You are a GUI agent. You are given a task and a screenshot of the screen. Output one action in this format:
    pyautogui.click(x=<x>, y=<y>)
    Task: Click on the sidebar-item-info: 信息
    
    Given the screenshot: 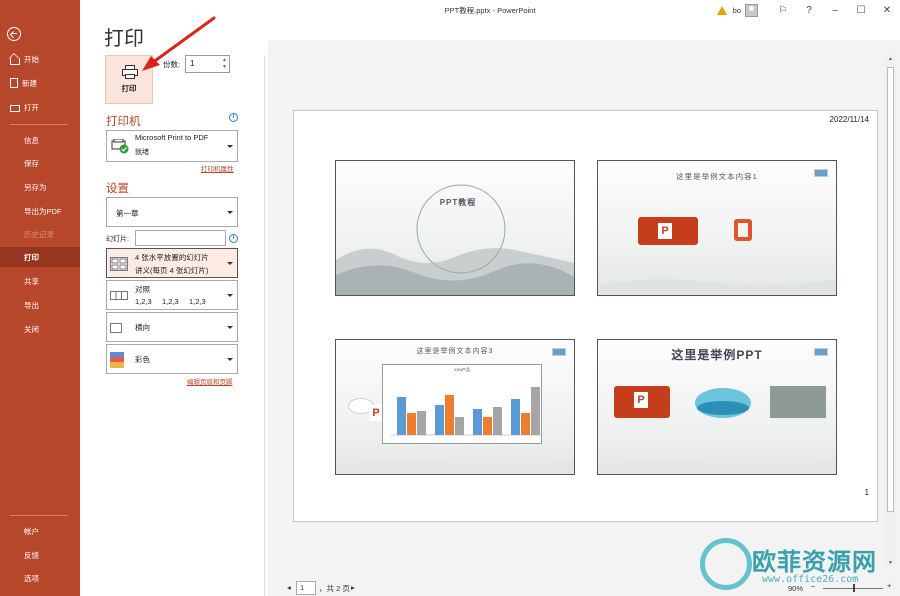 What is the action you would take?
    pyautogui.click(x=40, y=140)
    